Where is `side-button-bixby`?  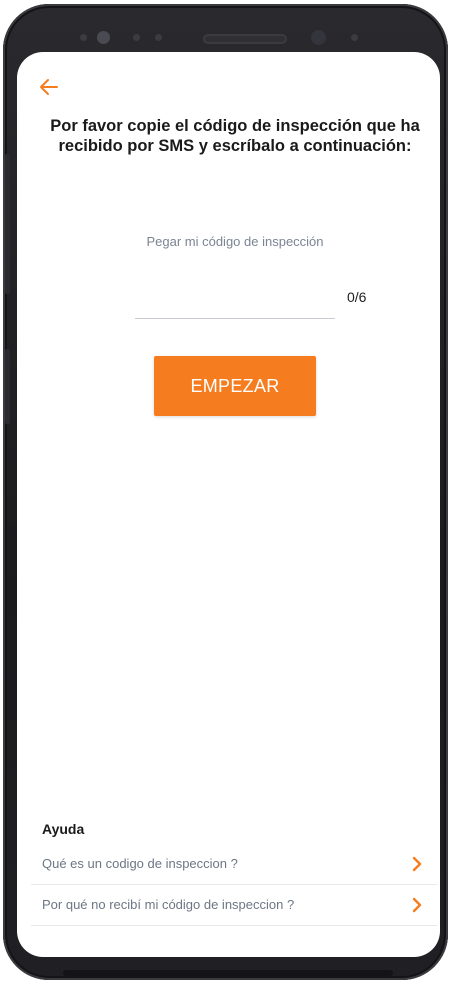 side-button-bixby is located at coordinates (7, 386).